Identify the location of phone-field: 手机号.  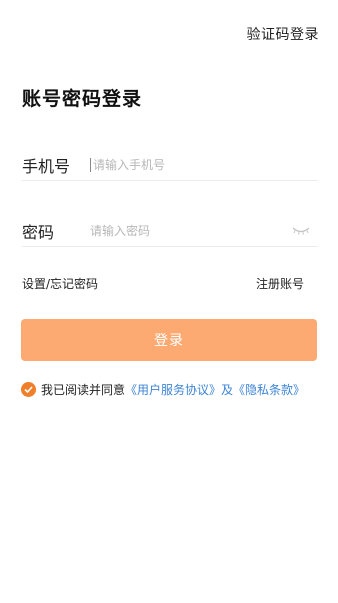
(170, 165).